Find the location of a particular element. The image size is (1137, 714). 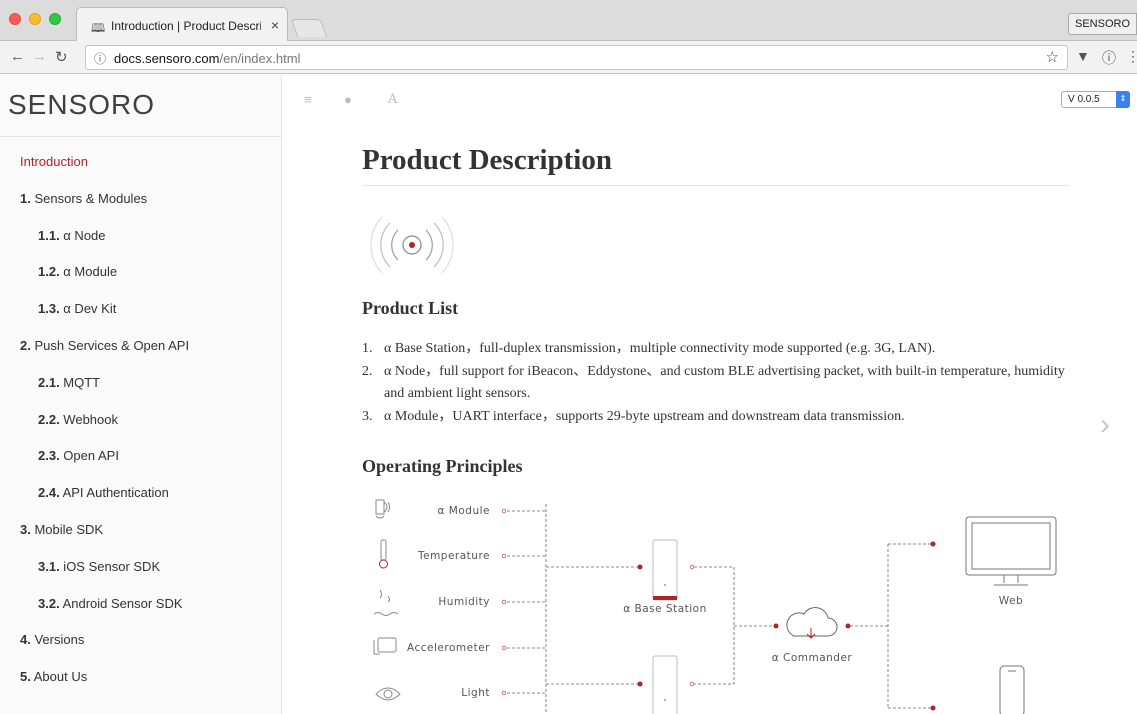

bookmark-star-icon: ☆ is located at coordinates (1052, 57).